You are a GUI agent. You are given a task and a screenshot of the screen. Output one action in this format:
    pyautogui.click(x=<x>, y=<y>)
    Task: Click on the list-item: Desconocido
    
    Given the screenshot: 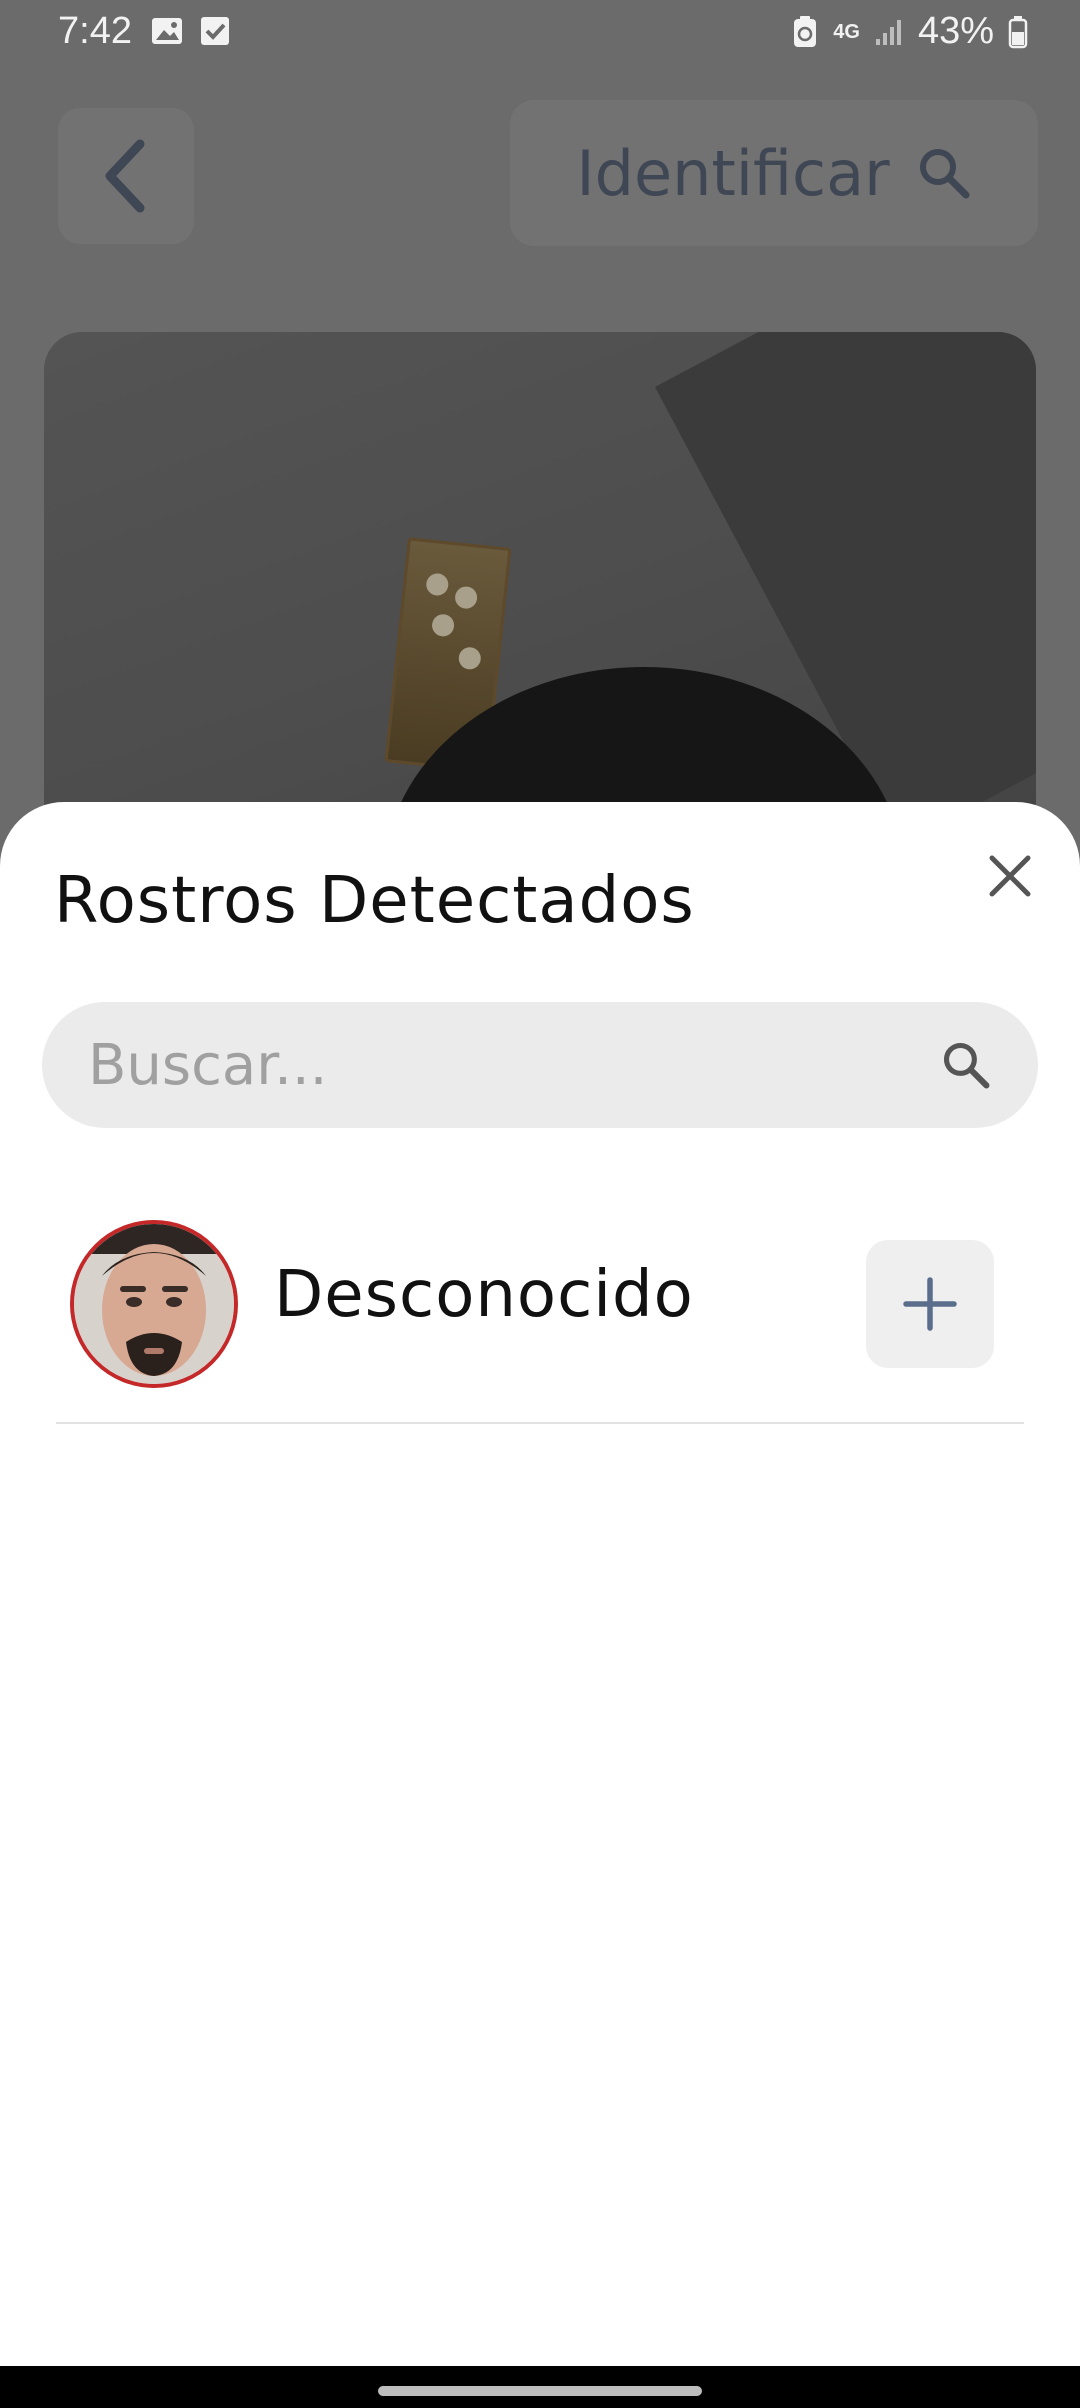 What is the action you would take?
    pyautogui.click(x=540, y=1318)
    